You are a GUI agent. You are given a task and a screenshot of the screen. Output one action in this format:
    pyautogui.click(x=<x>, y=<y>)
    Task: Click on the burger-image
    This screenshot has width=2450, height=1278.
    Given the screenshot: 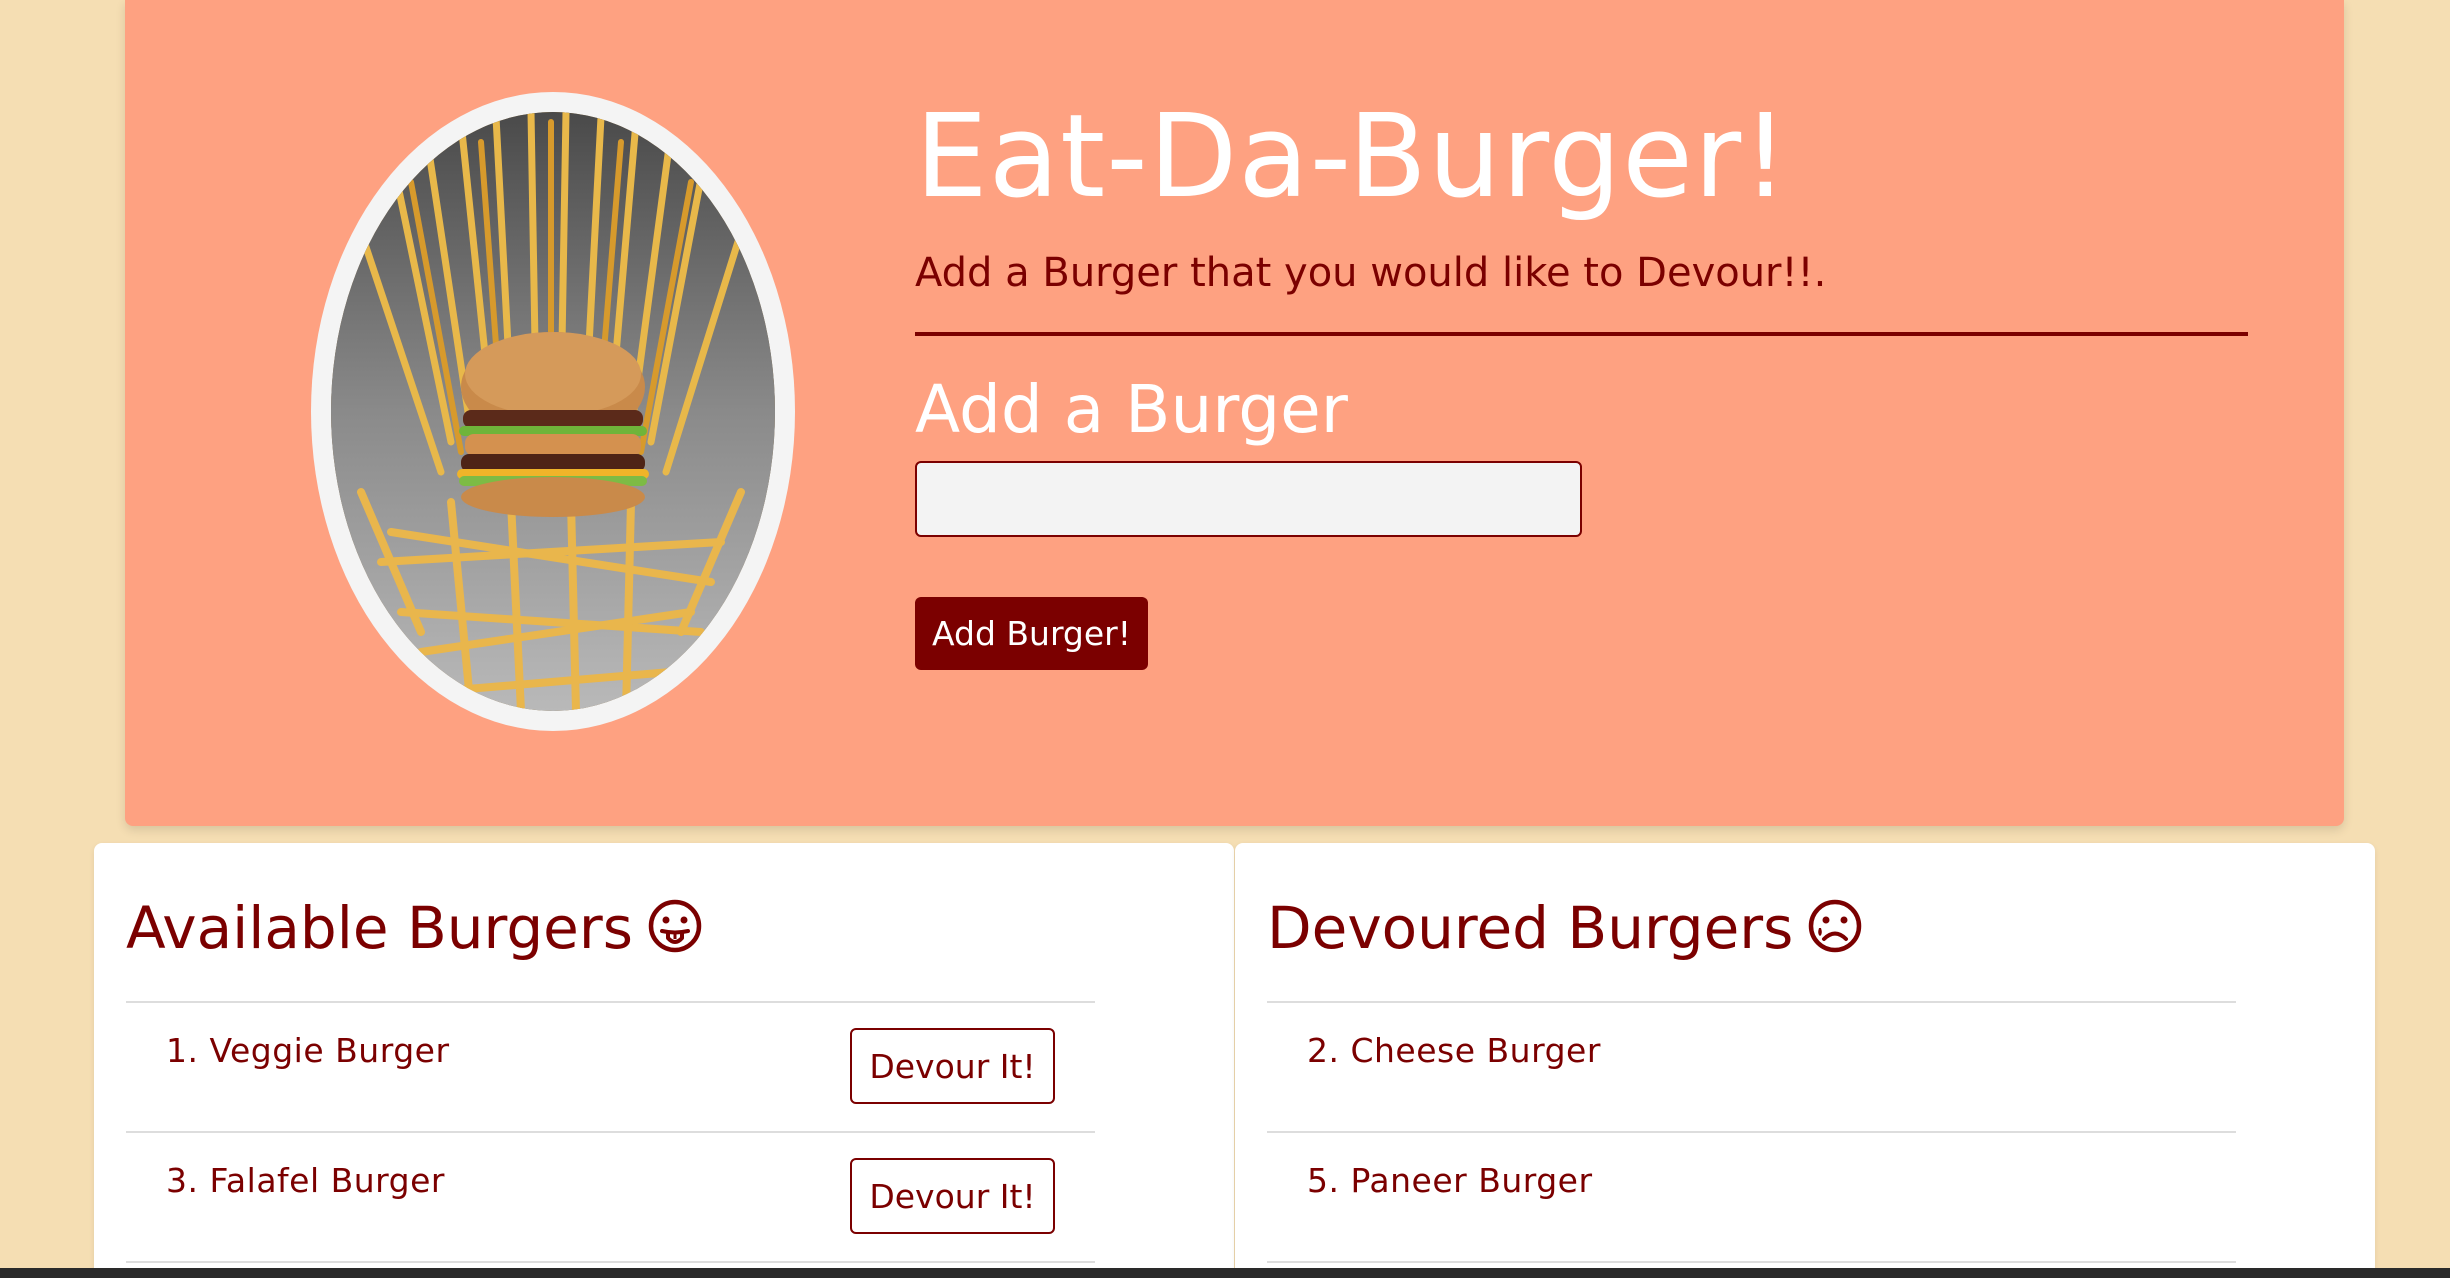 What is the action you would take?
    pyautogui.click(x=553, y=411)
    